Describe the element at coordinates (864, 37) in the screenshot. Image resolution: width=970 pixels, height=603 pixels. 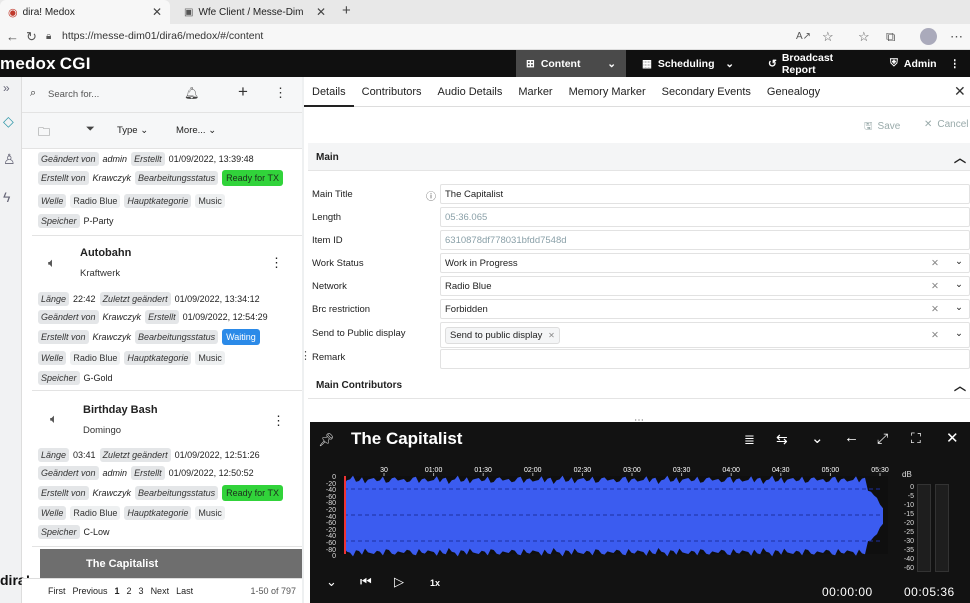
I see `favorites-icon: ☆` at that location.